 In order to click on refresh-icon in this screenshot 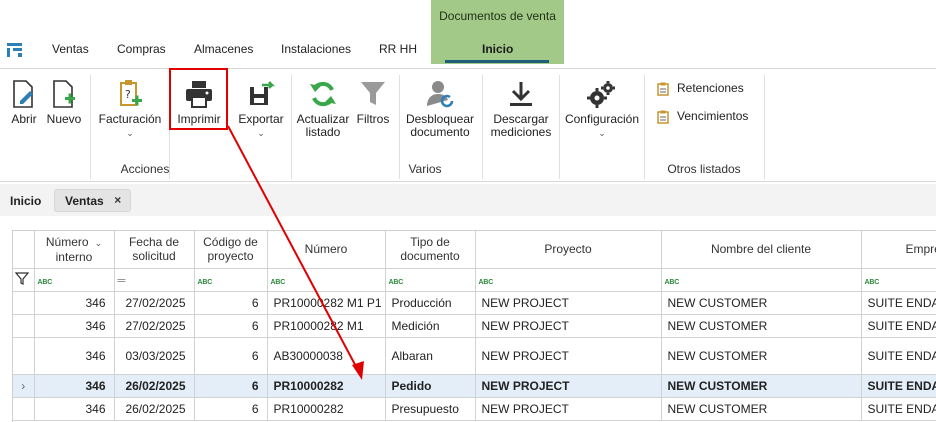, I will do `click(323, 94)`.